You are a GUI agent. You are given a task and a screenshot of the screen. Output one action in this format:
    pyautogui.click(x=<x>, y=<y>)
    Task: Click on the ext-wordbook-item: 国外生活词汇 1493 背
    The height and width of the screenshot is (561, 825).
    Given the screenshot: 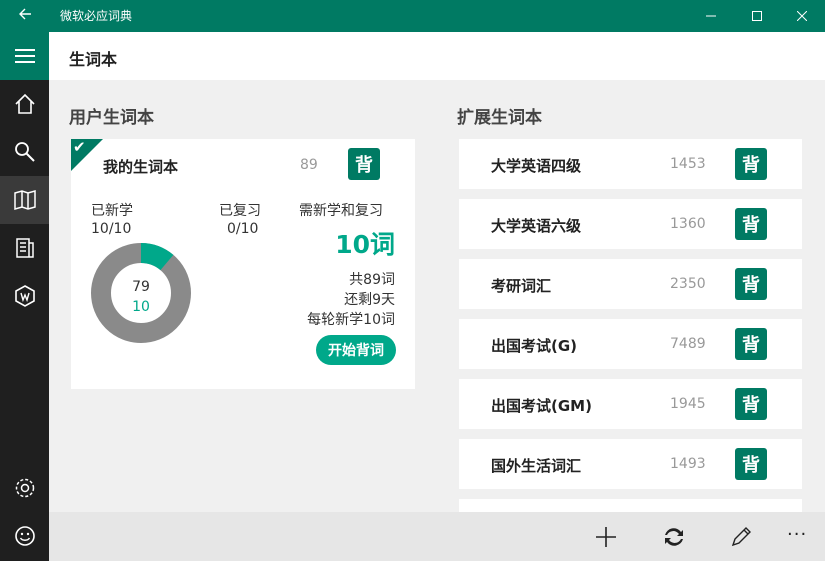 What is the action you would take?
    pyautogui.click(x=630, y=464)
    